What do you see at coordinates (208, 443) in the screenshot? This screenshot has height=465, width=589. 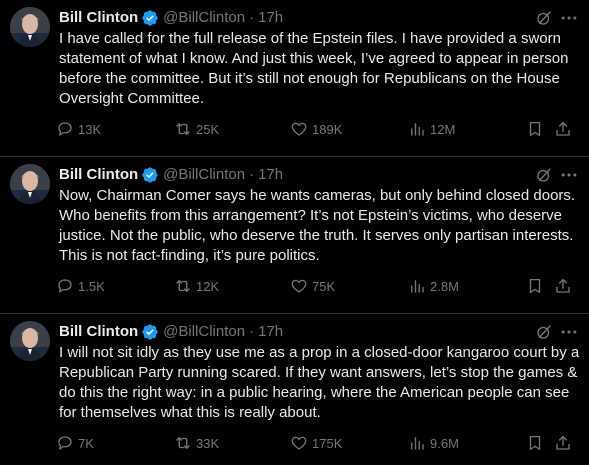 I see `repost-count: 33K` at bounding box center [208, 443].